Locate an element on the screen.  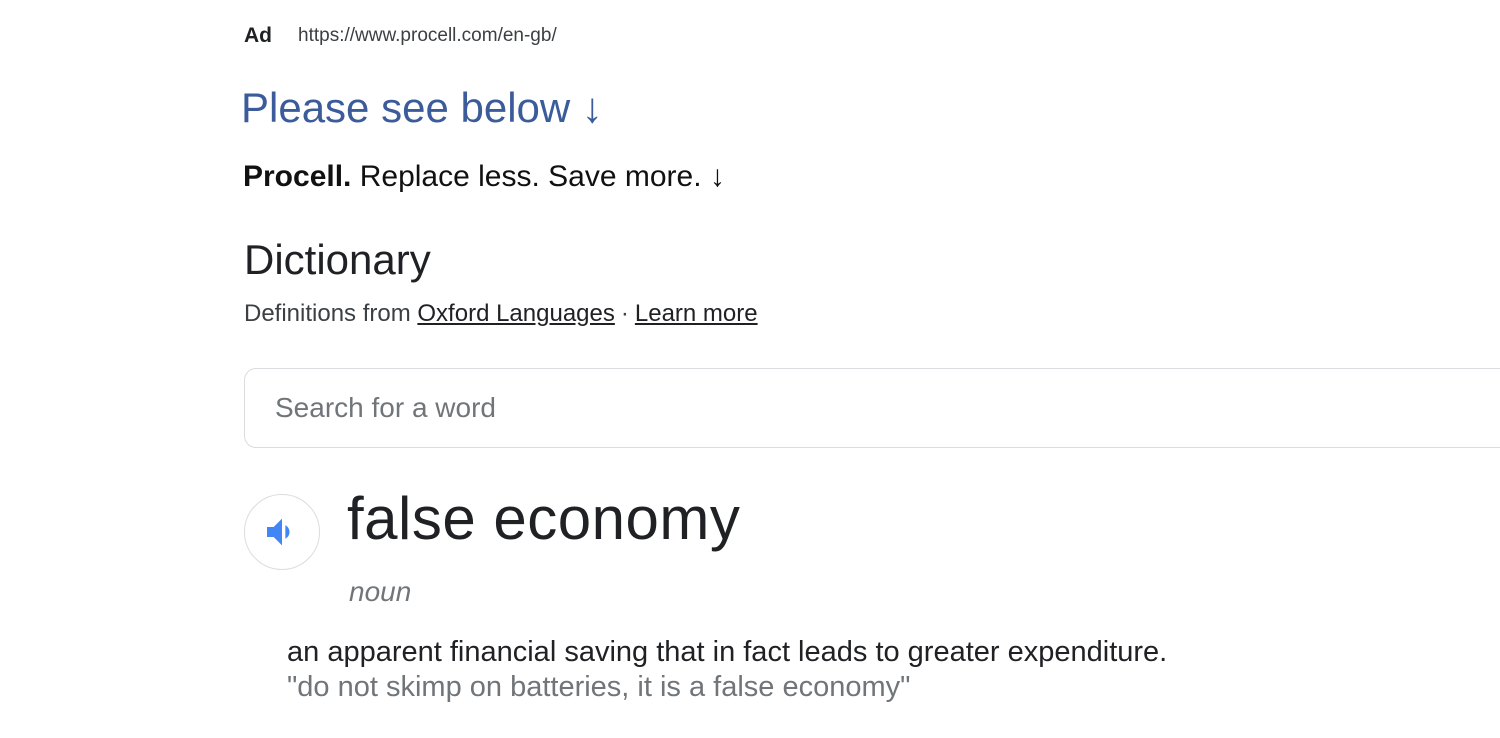
pronunciation-audio-button is located at coordinates (282, 532).